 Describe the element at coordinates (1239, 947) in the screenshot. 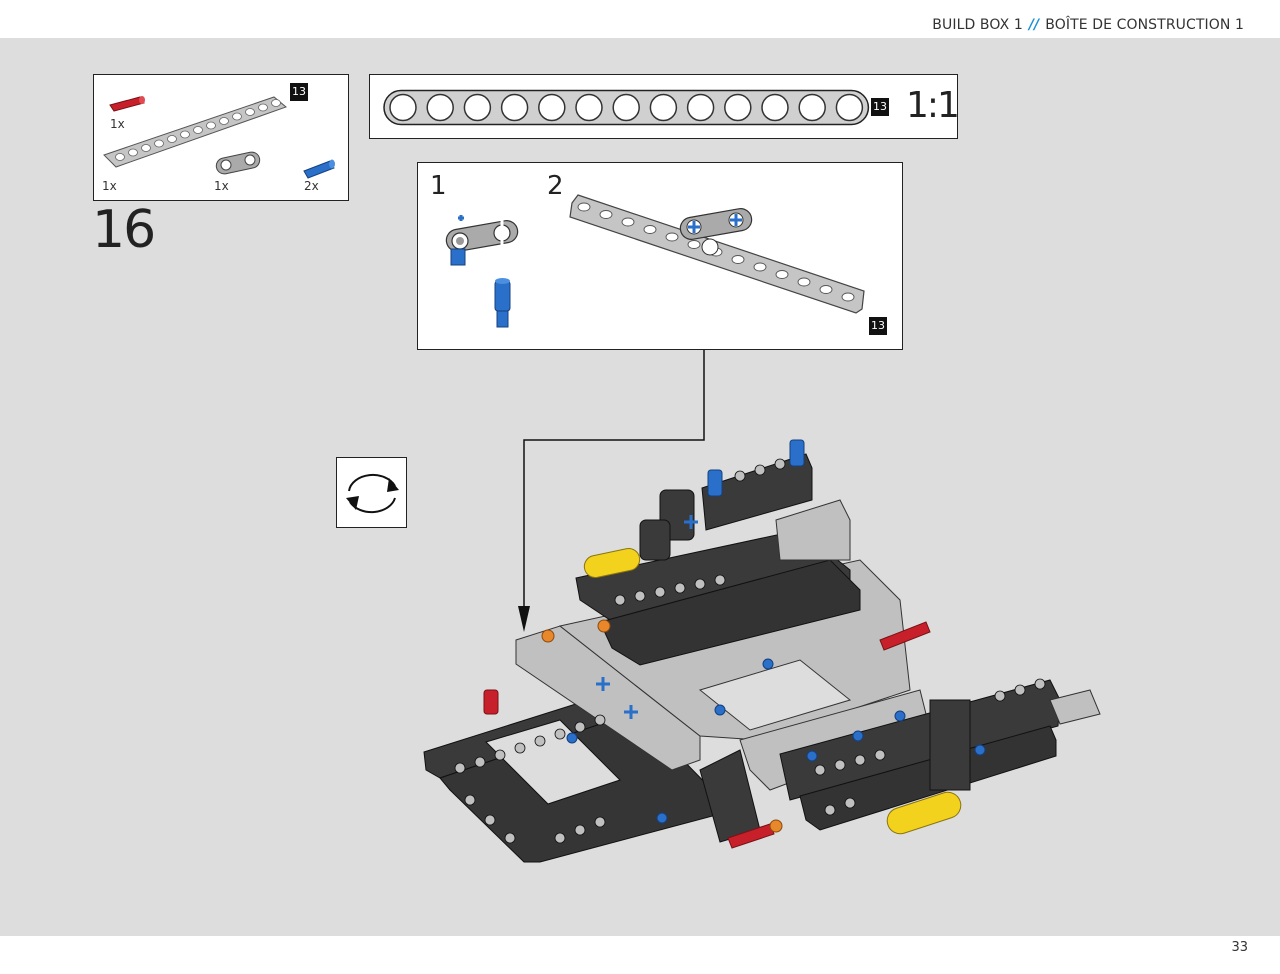

I see `page-number: 33` at that location.